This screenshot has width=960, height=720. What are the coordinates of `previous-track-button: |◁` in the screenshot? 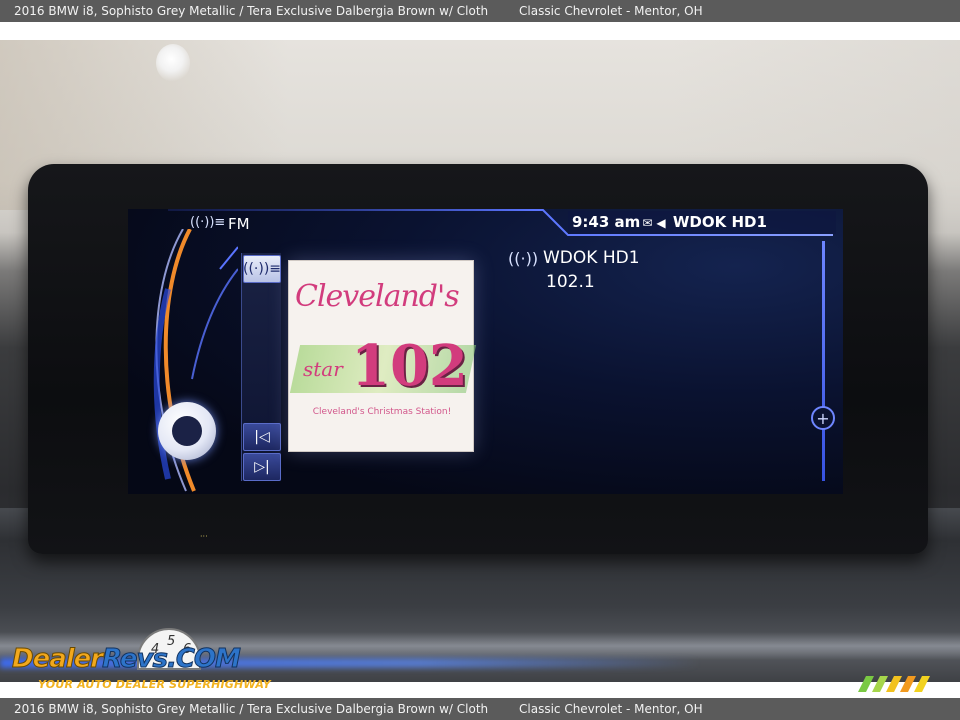 It's located at (262, 437).